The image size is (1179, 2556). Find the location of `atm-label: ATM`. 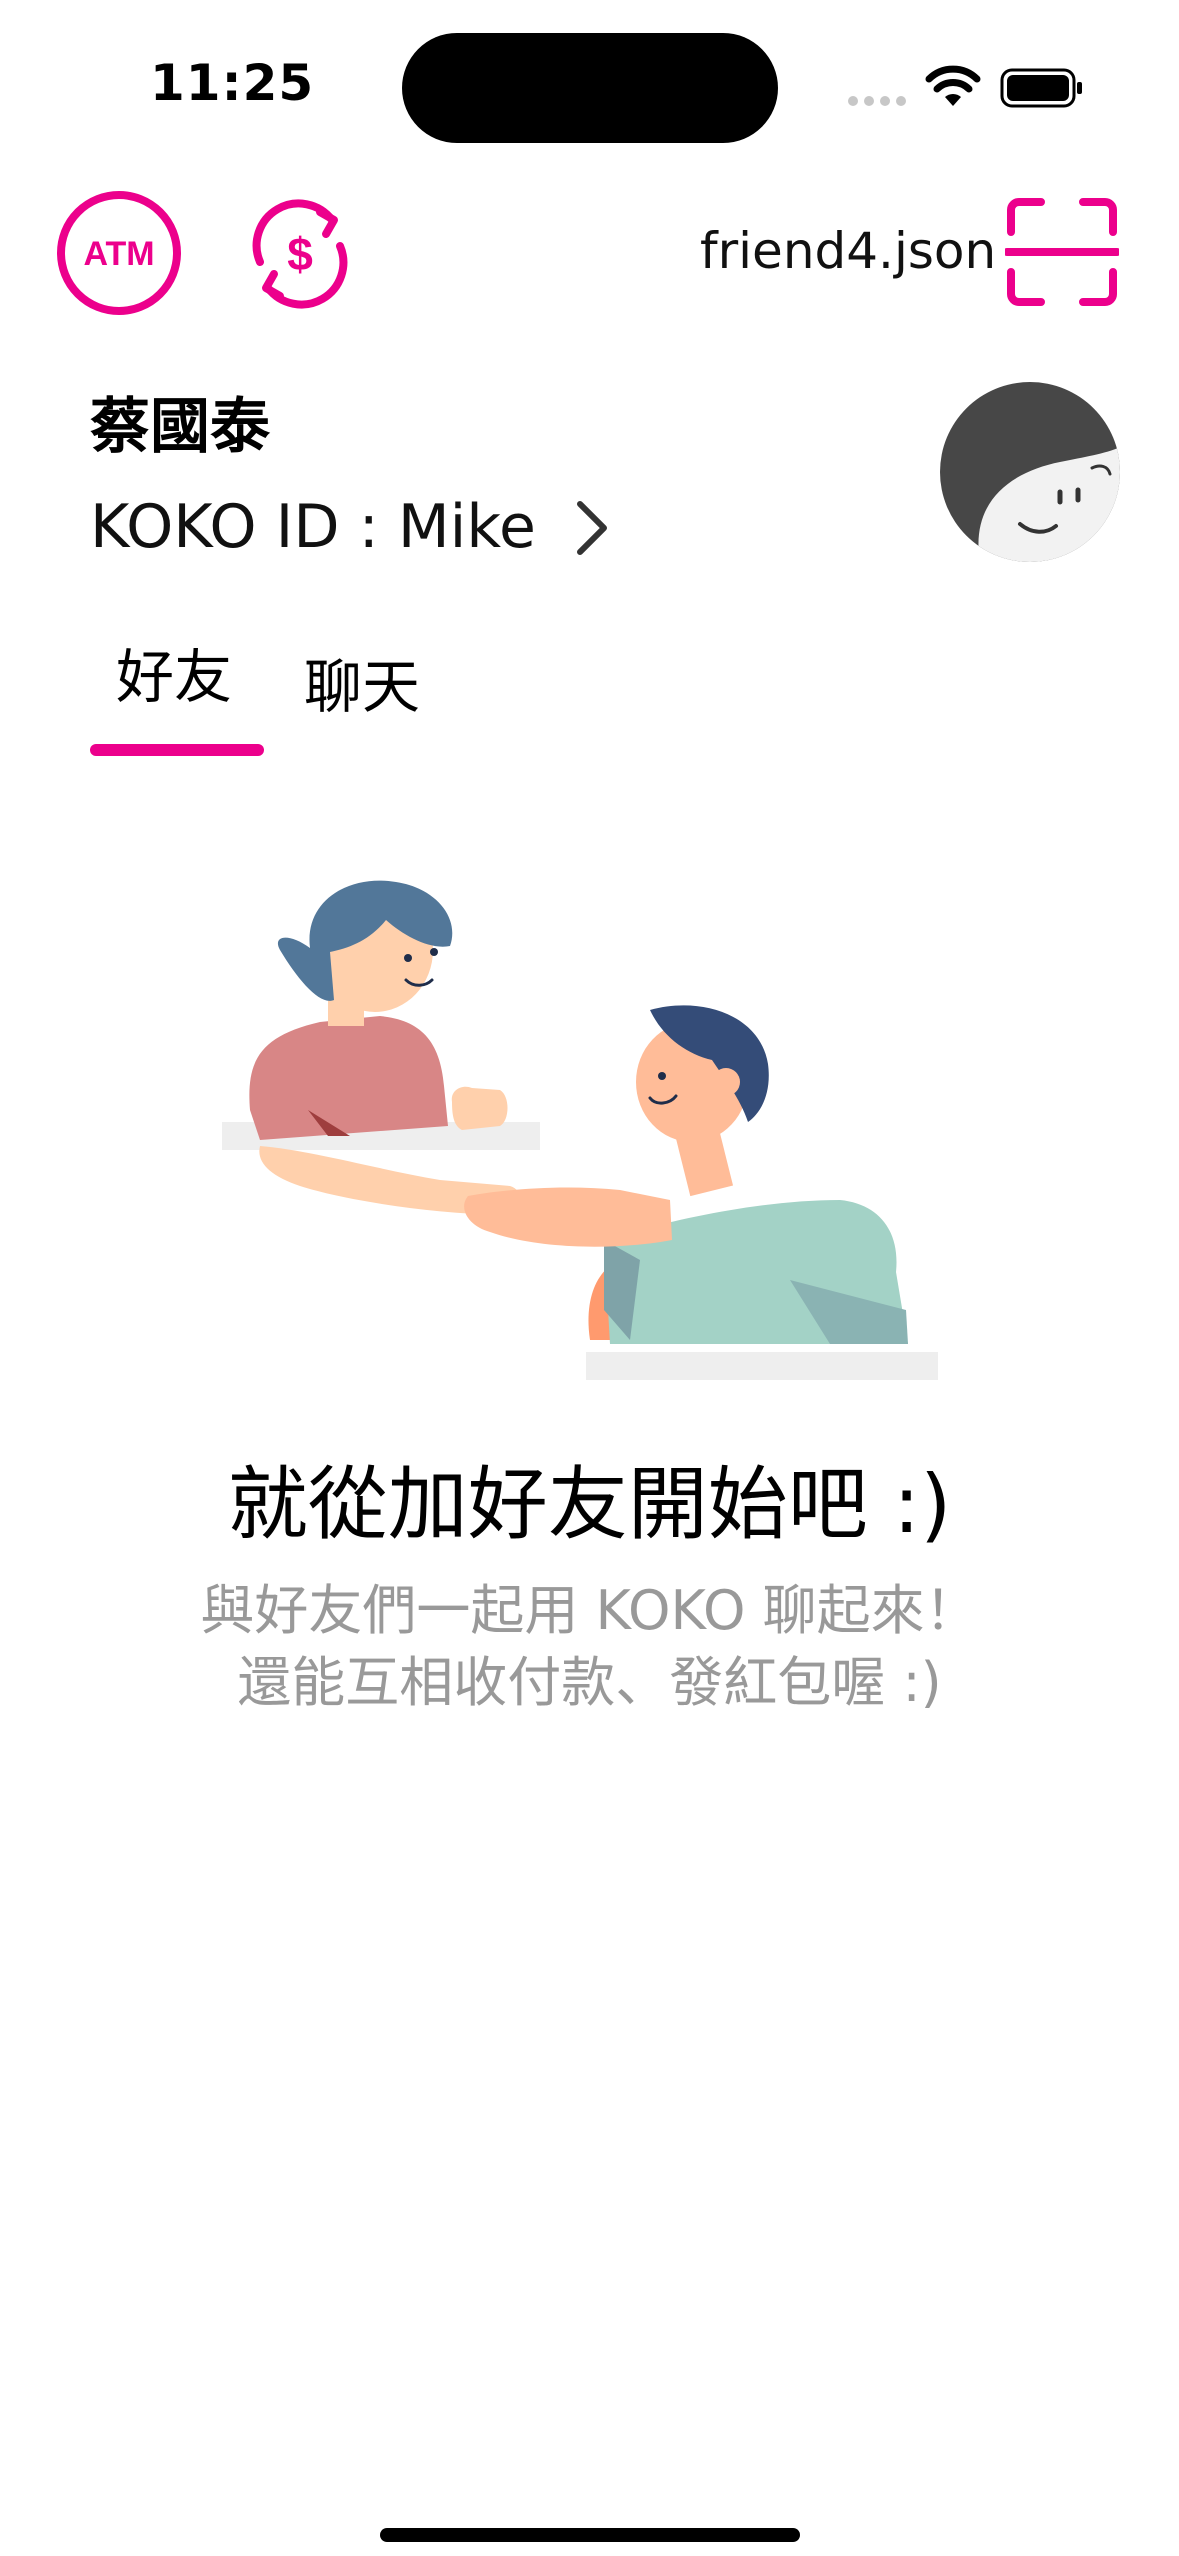

atm-label: ATM is located at coordinates (118, 254).